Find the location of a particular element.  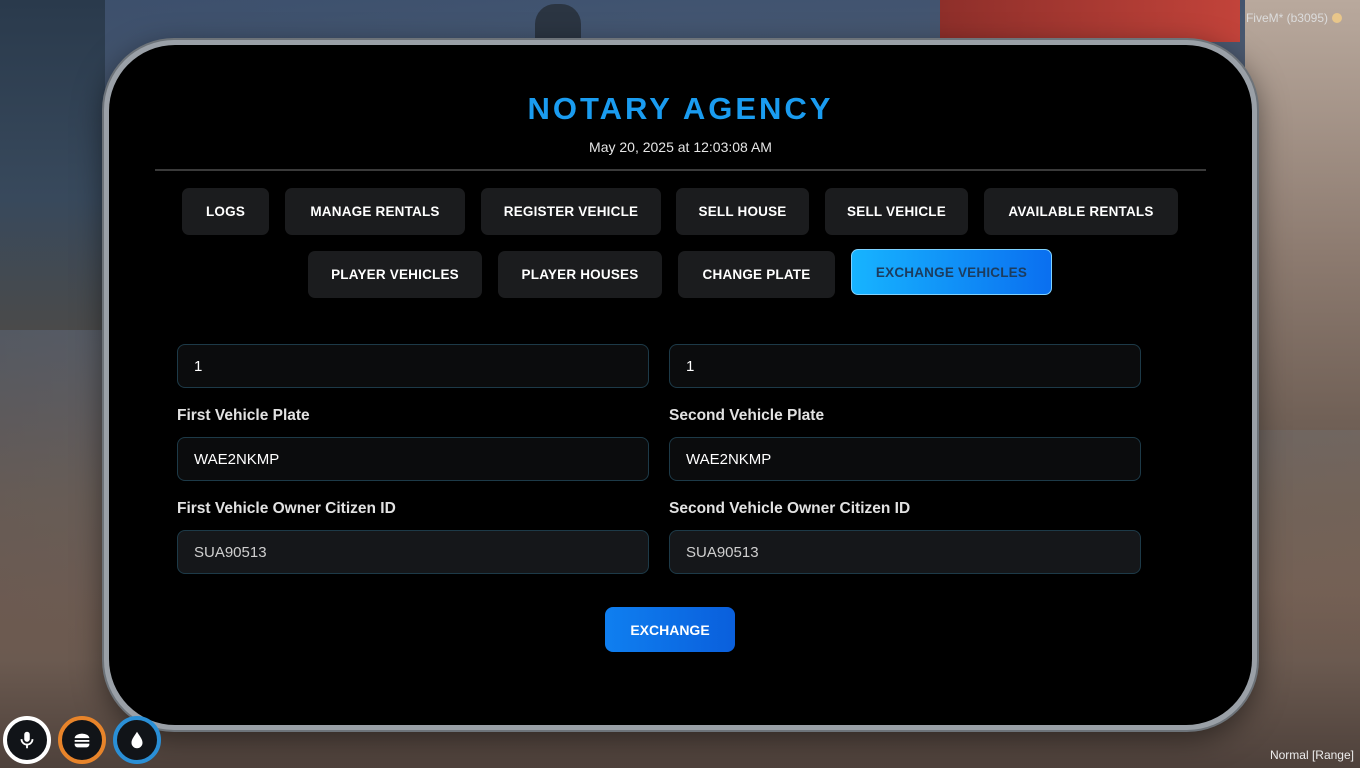

first-owner-input is located at coordinates (413, 552).